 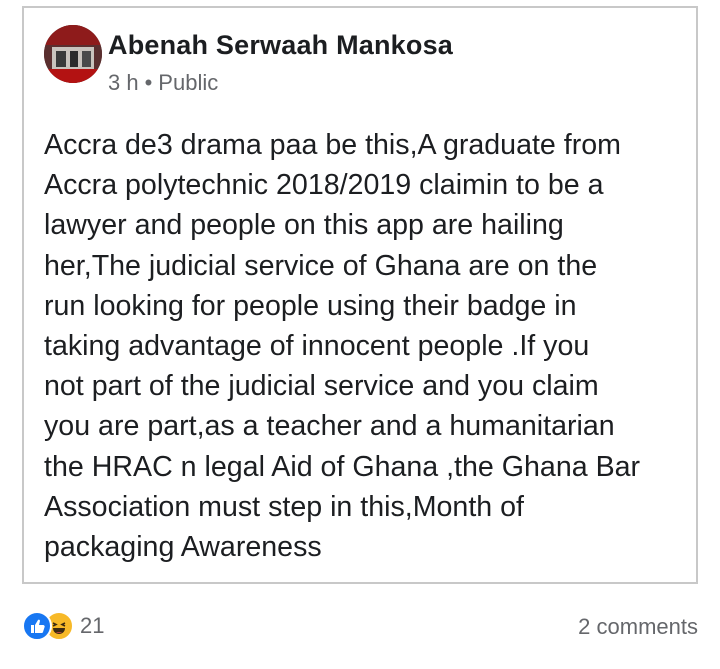 What do you see at coordinates (188, 82) in the screenshot?
I see `post-audience: Public` at bounding box center [188, 82].